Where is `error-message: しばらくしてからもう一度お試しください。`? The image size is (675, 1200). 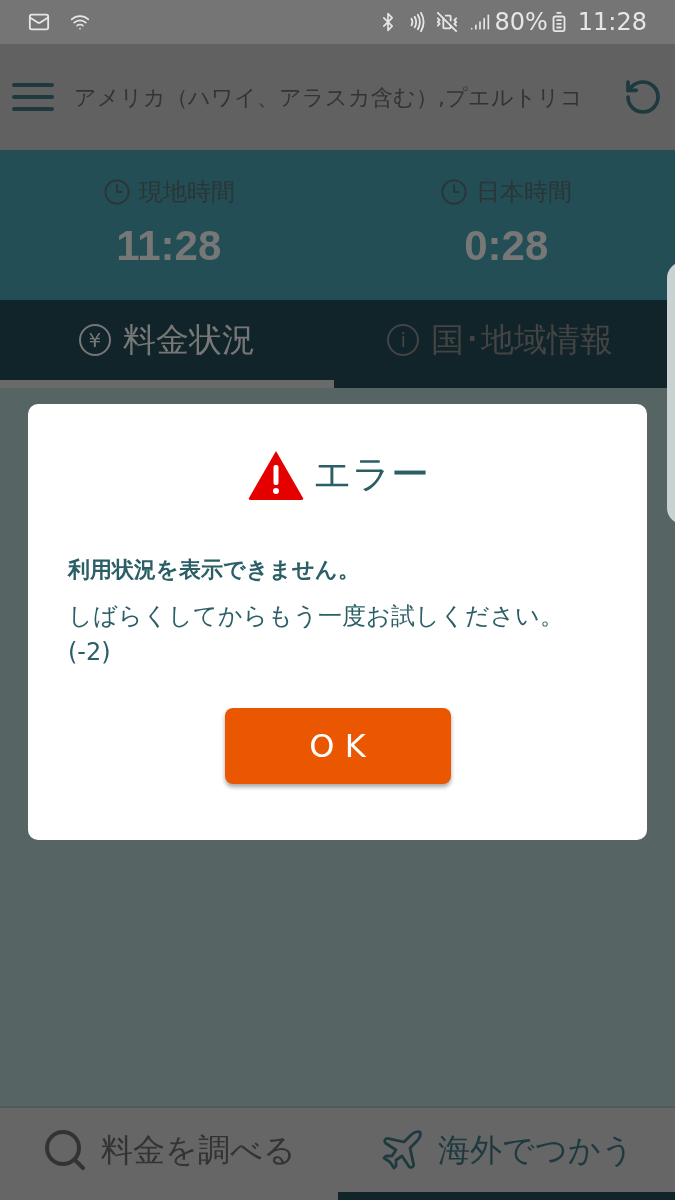
error-message: しばらくしてからもう一度お試しください。 is located at coordinates (316, 616).